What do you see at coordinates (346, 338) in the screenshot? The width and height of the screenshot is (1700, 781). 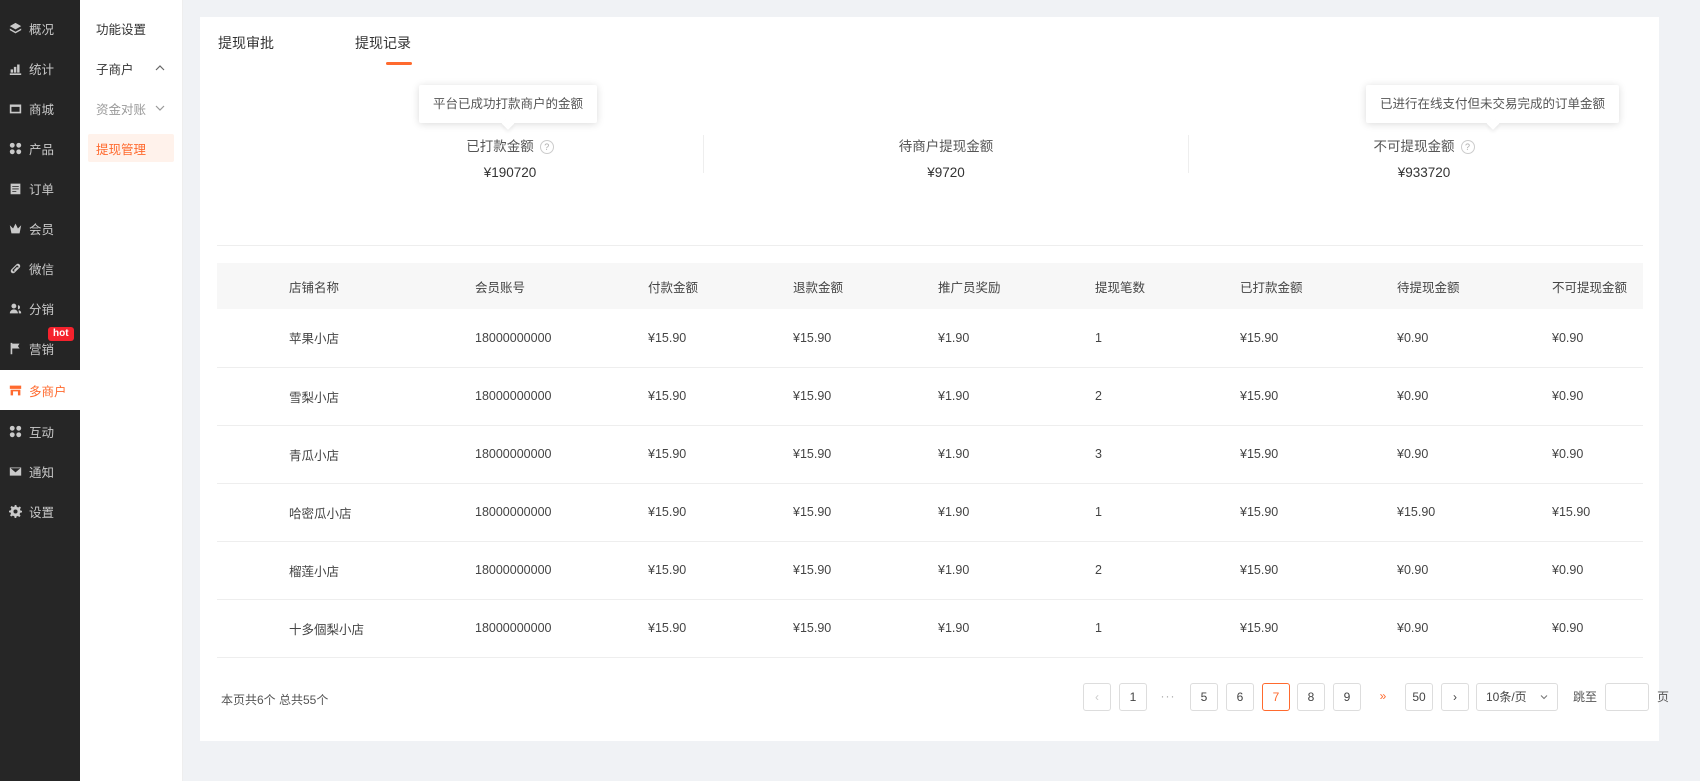 I see `table-cell: 苹果小店` at bounding box center [346, 338].